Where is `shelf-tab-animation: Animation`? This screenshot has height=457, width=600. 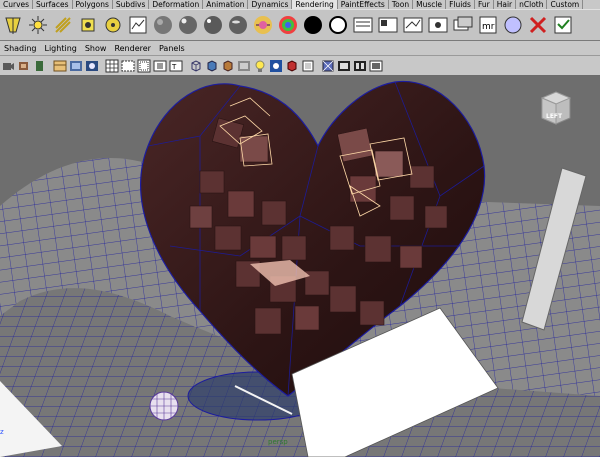 shelf-tab-animation: Animation is located at coordinates (226, 4).